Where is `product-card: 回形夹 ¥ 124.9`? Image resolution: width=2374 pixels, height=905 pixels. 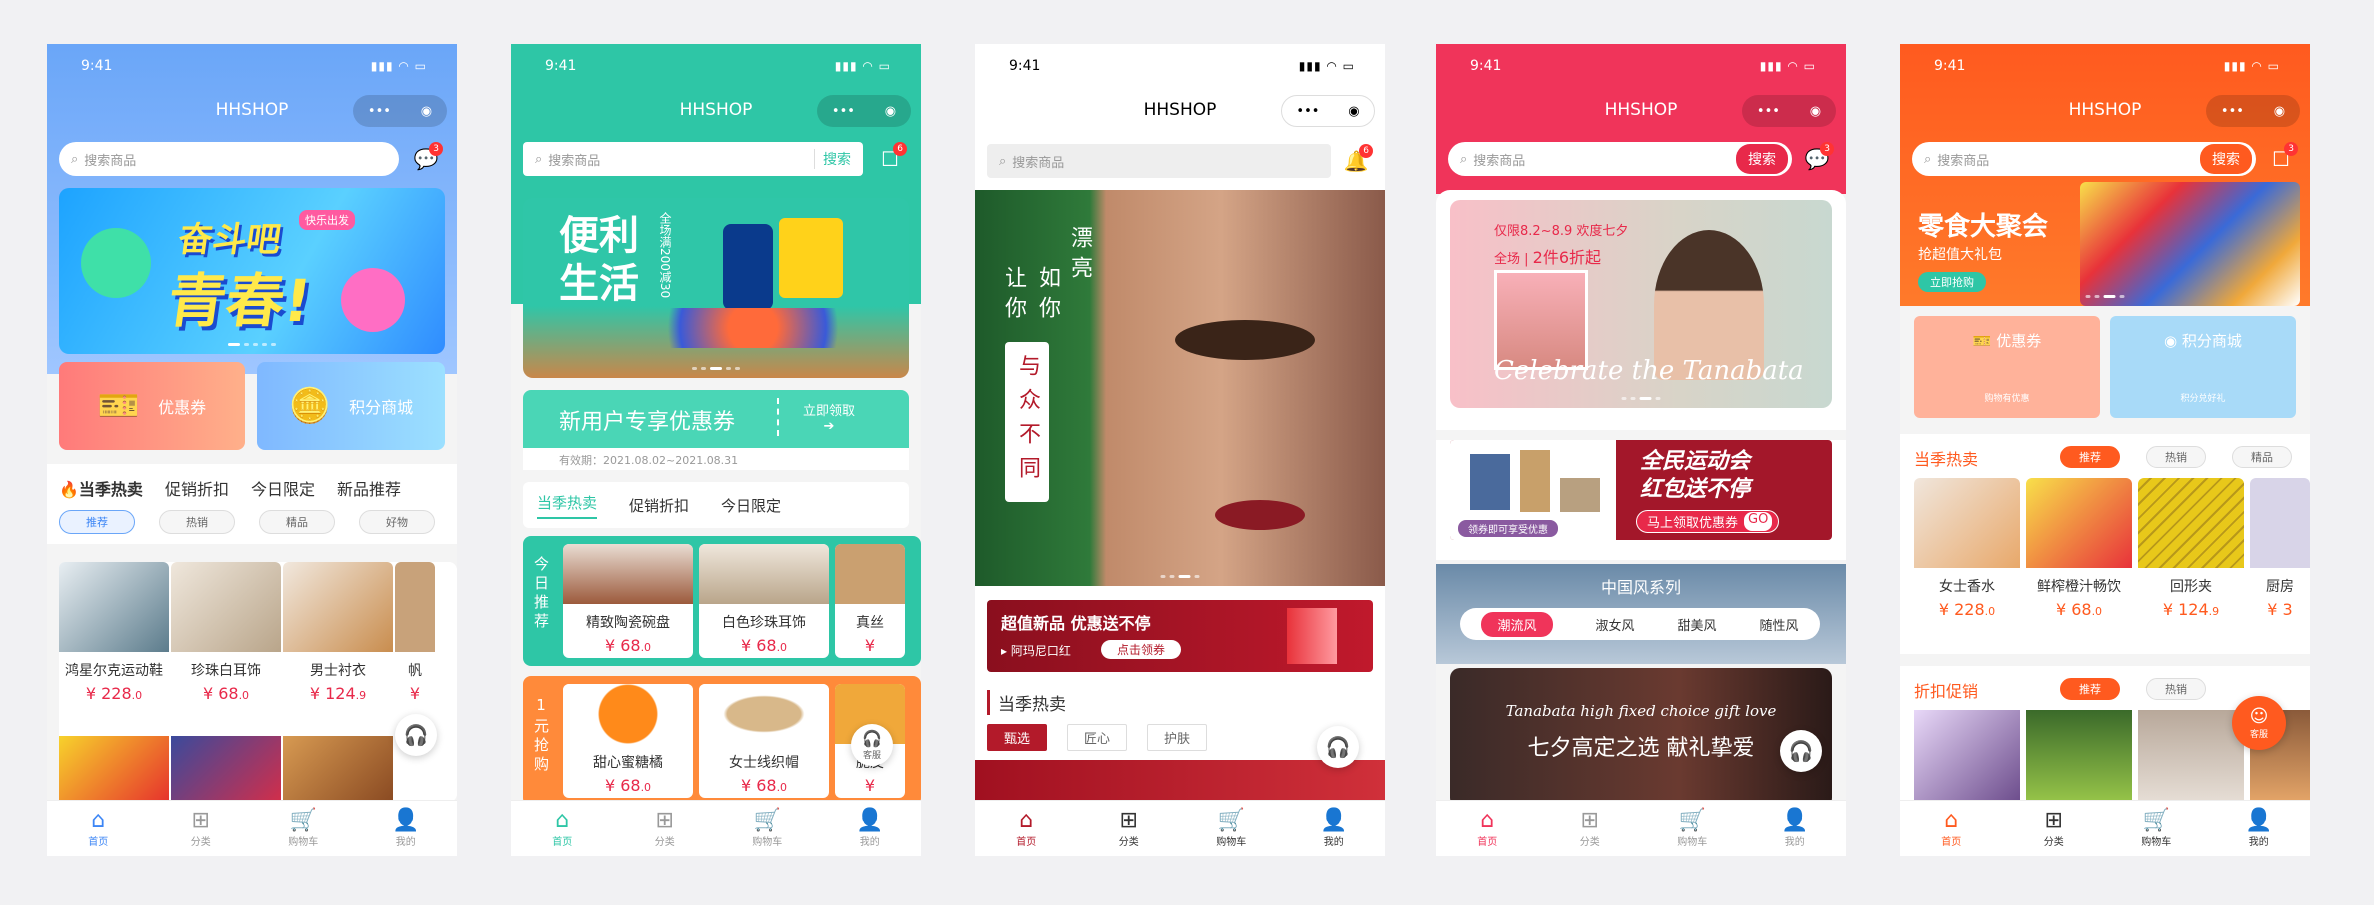
product-card: 回形夹 ¥ 124.9 is located at coordinates (2191, 553).